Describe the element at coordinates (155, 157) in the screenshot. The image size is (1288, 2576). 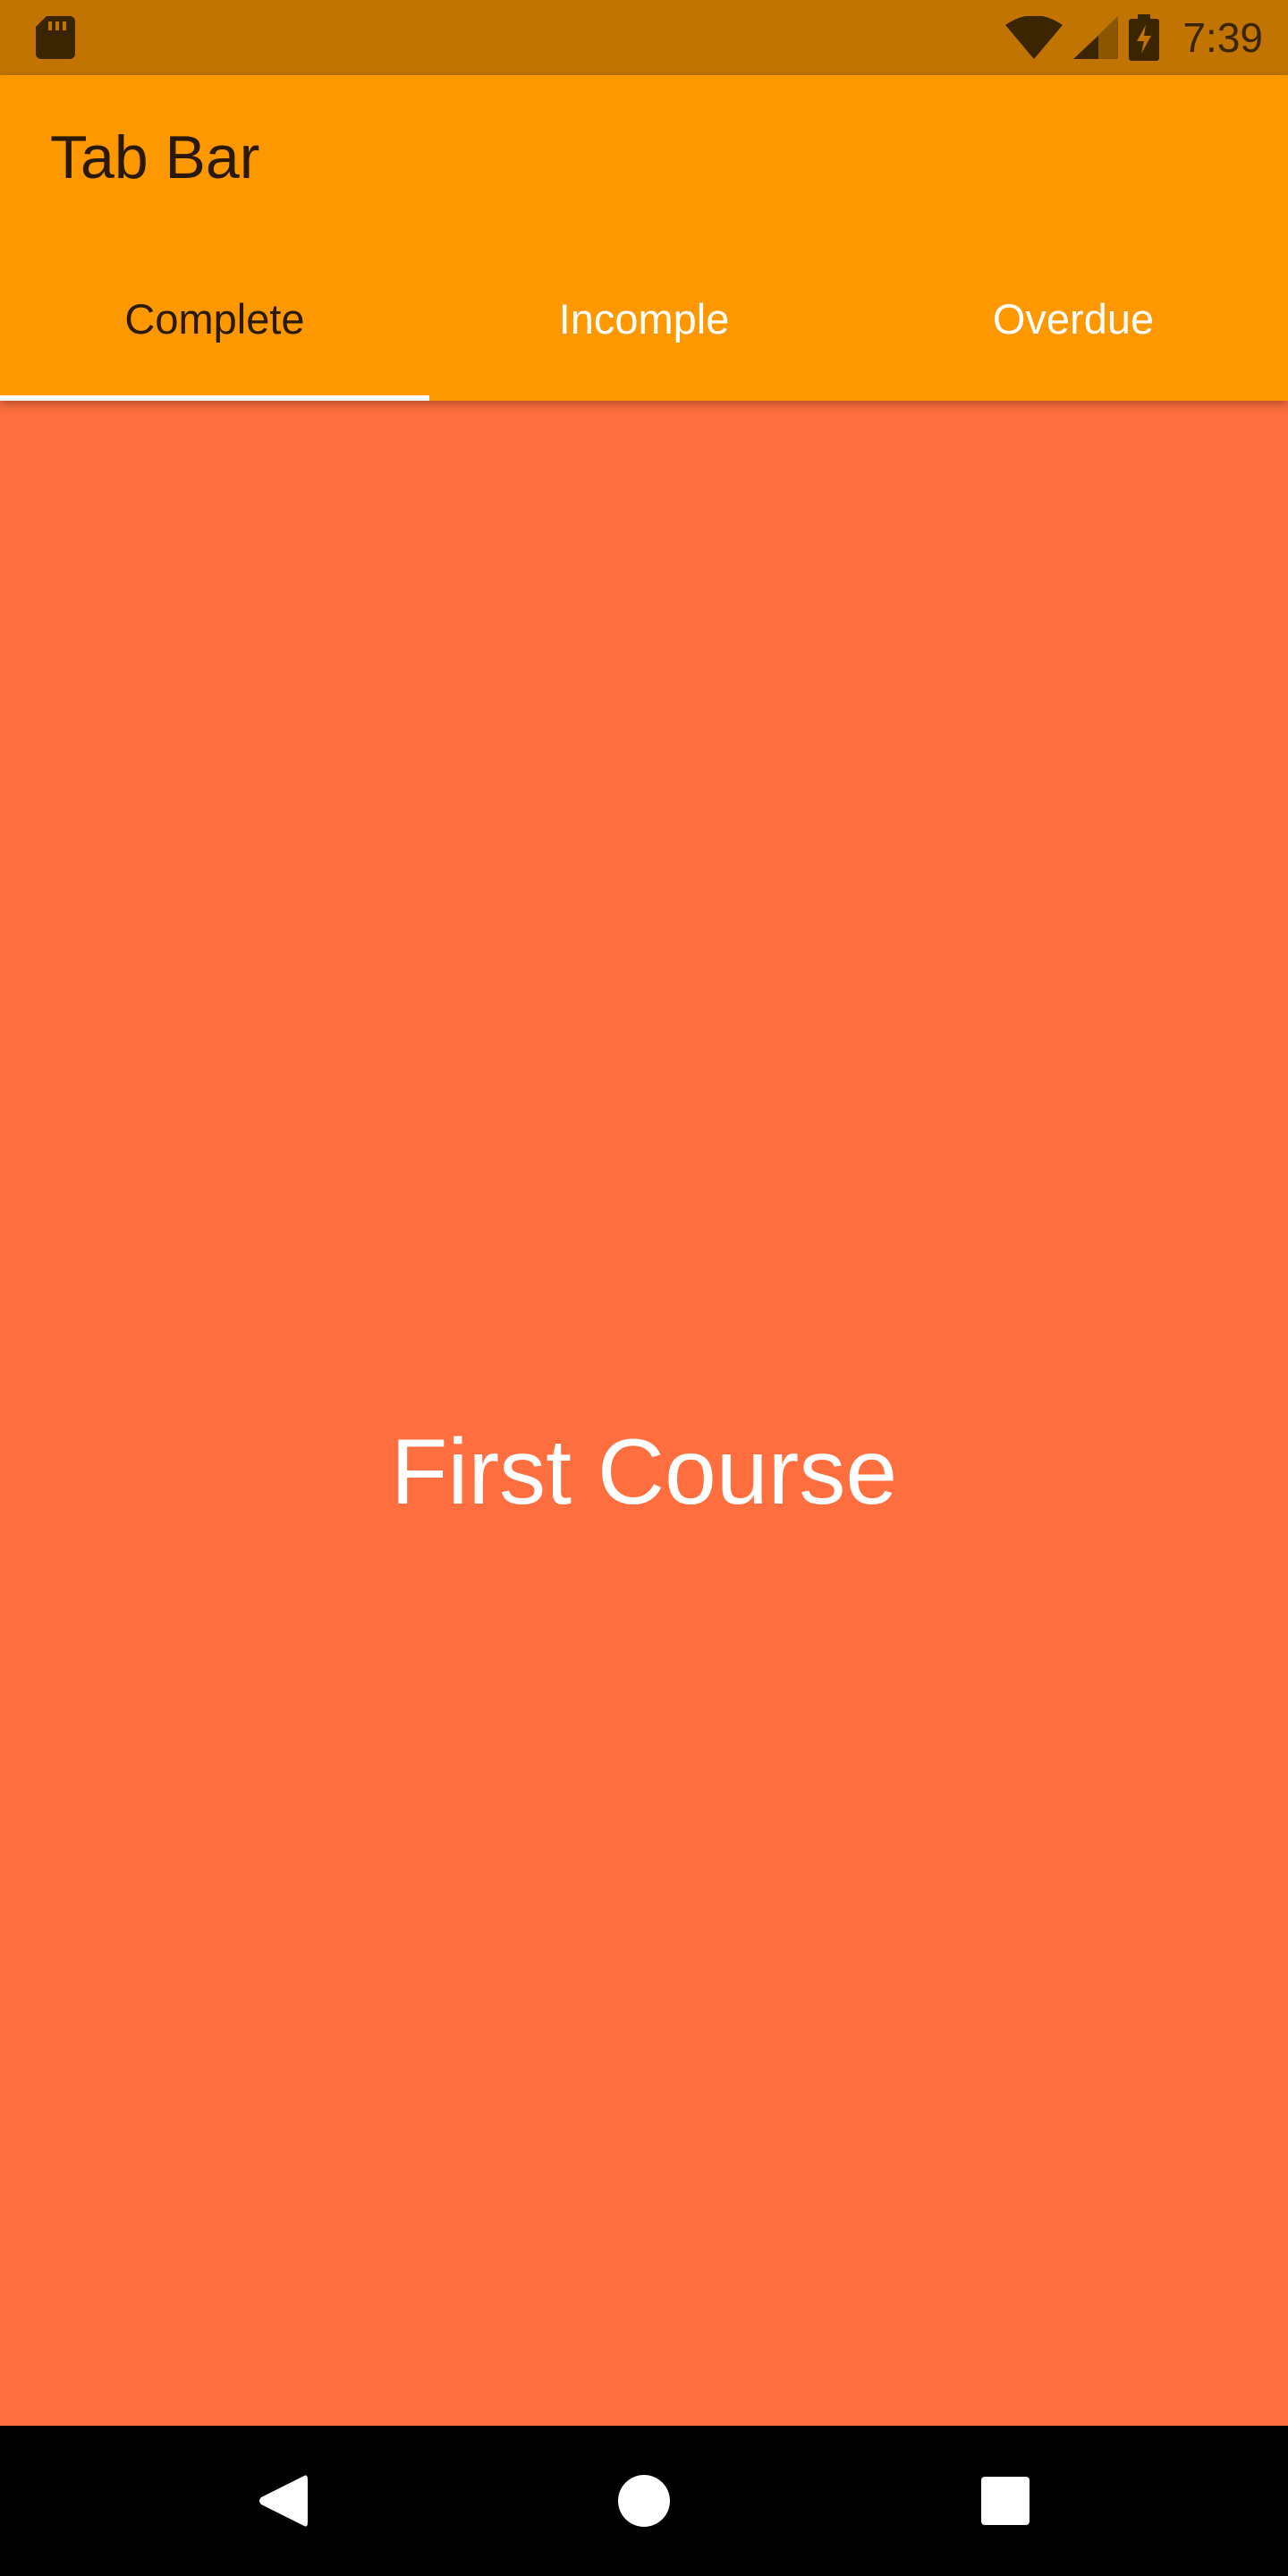
I see `page-title: Tab Bar` at that location.